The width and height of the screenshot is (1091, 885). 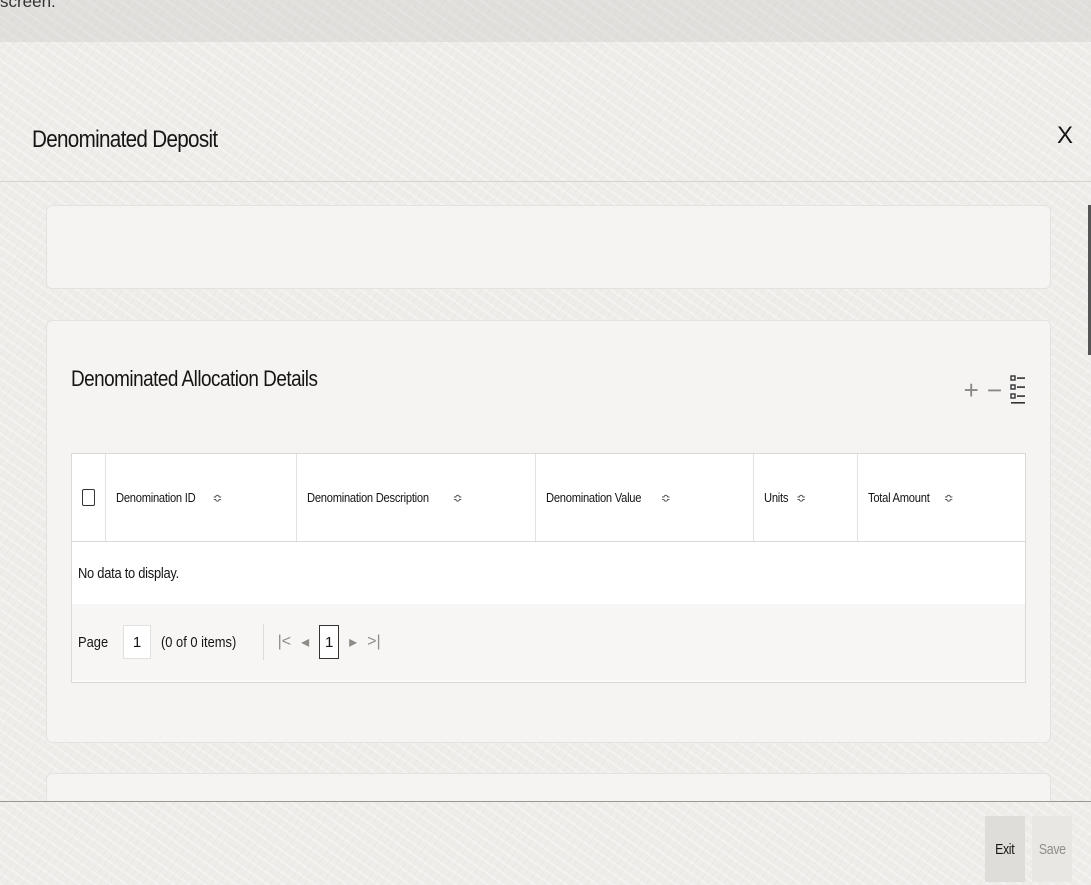 I want to click on first-page-icon: |<, so click(x=285, y=642).